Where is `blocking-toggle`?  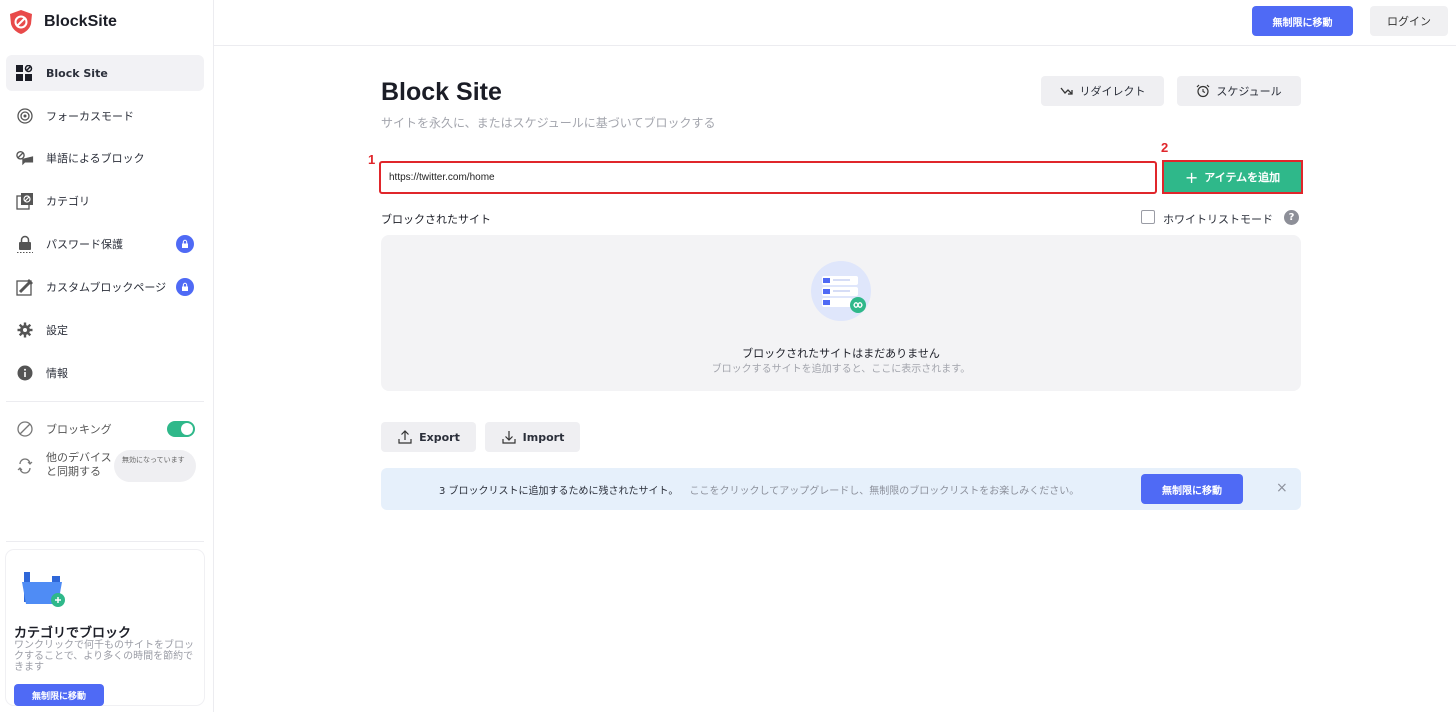
blocking-toggle is located at coordinates (181, 429).